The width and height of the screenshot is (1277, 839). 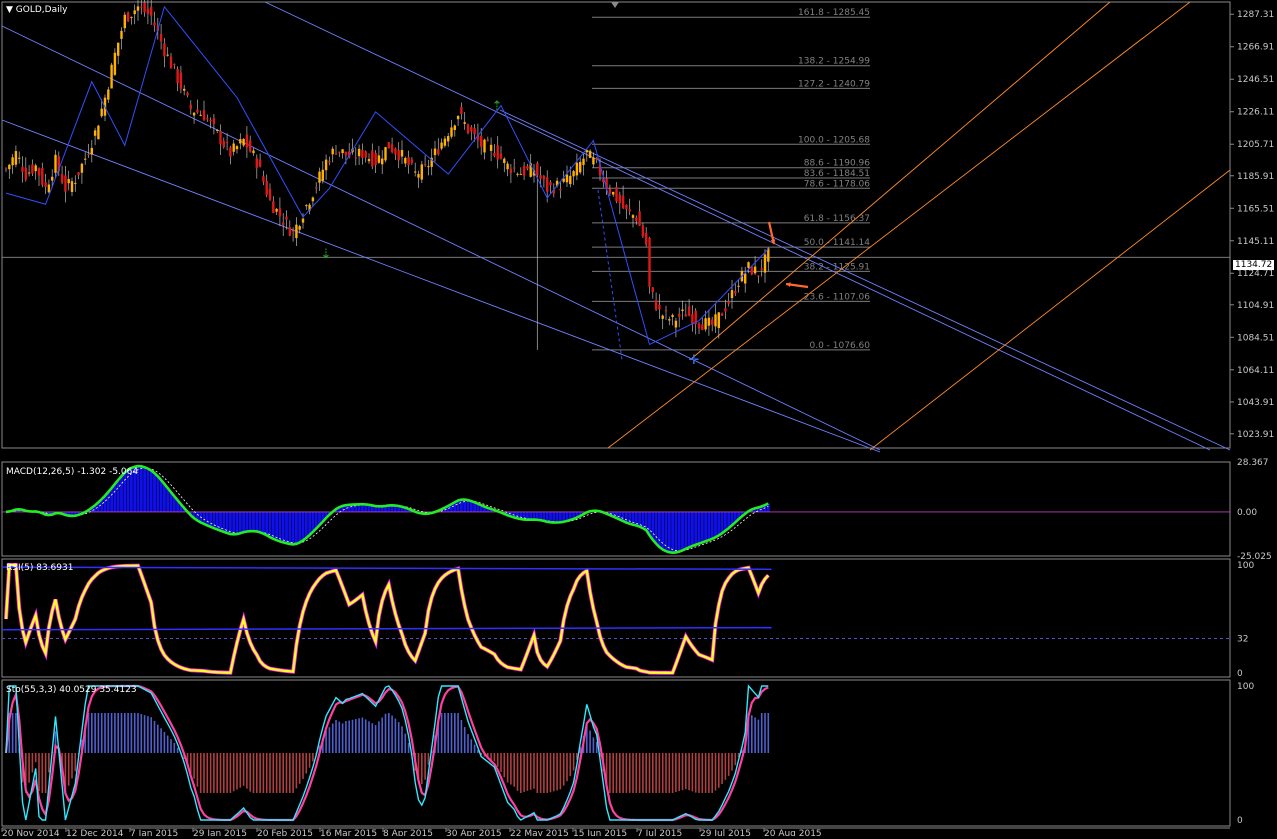 I want to click on dropdown-triangle-icon: ▼, so click(x=9, y=10).